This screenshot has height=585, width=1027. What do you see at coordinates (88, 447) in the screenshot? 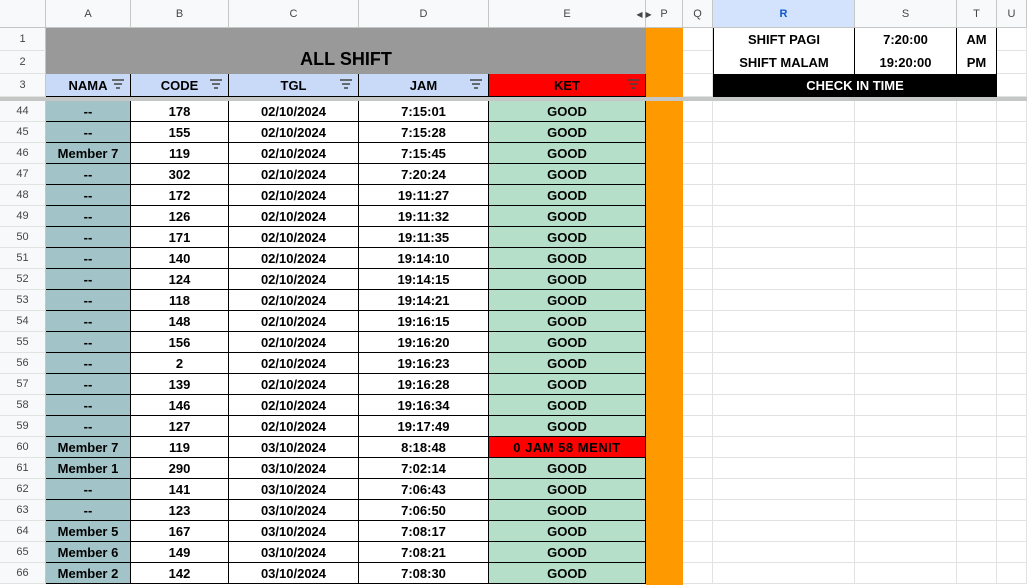
I see `name-cell: Member 7` at bounding box center [88, 447].